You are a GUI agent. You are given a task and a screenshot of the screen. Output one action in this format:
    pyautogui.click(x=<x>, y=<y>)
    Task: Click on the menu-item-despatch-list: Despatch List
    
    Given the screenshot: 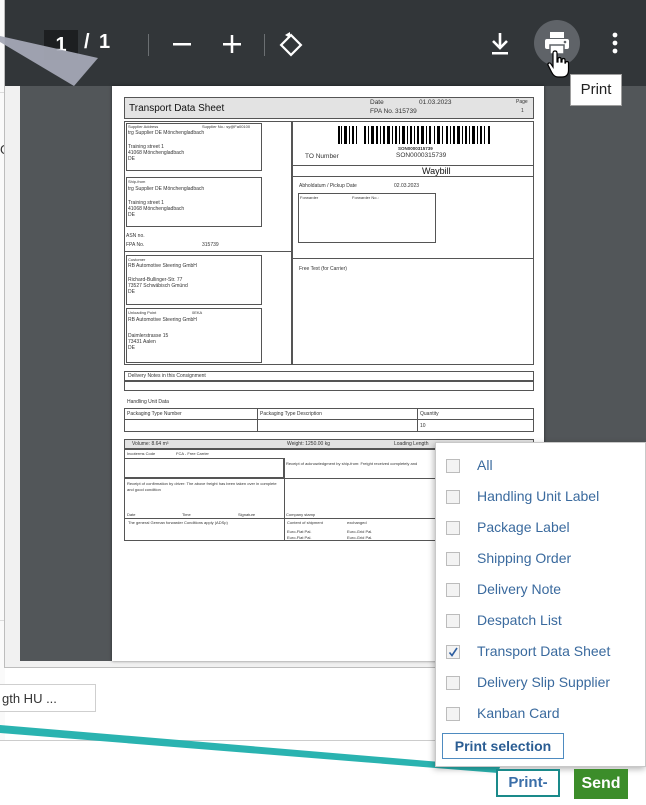 What is the action you would take?
    pyautogui.click(x=541, y=621)
    